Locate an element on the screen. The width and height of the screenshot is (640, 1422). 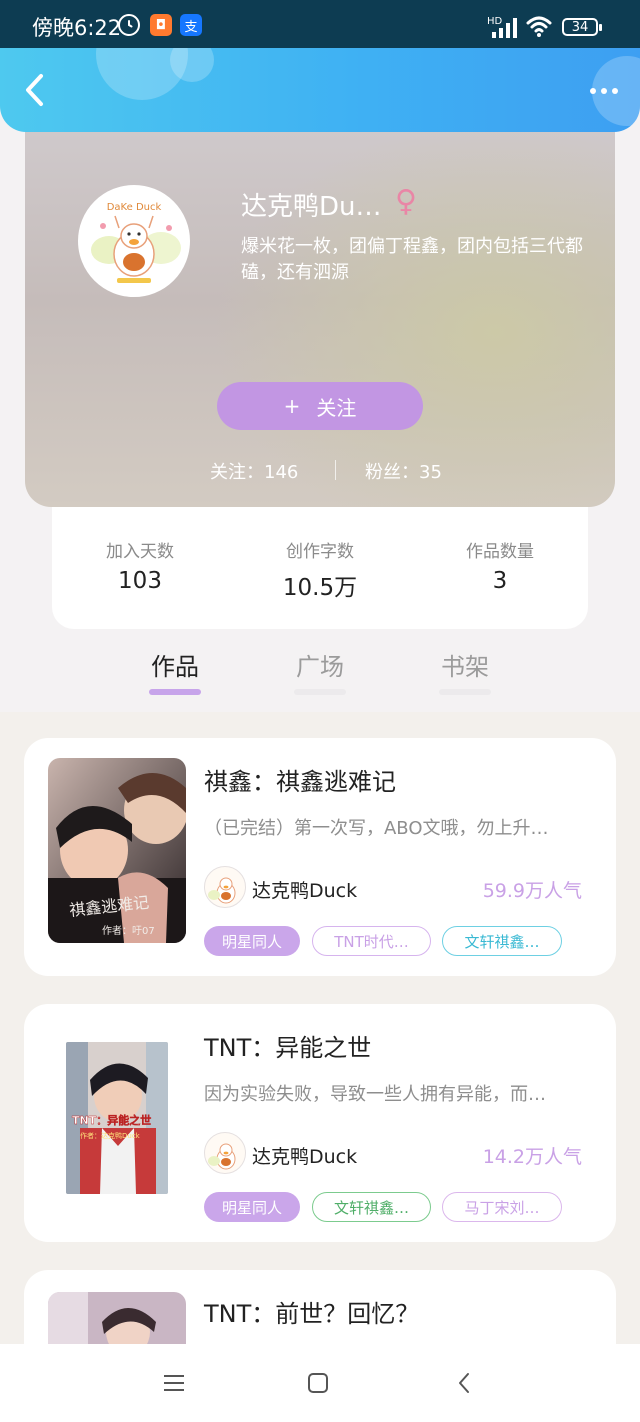
plus-icon: + is located at coordinates (292, 406).